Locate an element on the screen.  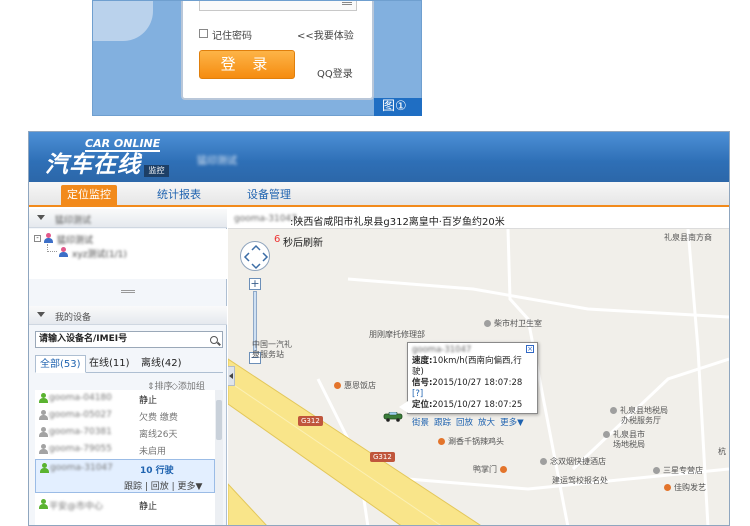
vehicle-marker-icon is located at coordinates (393, 417).